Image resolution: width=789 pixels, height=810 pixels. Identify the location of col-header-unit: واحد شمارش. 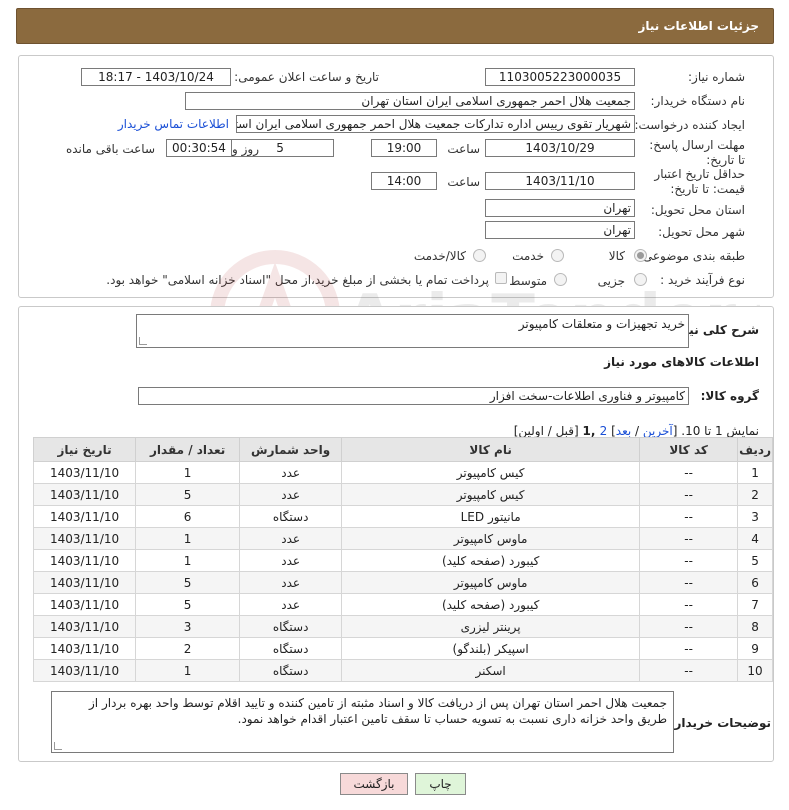
(291, 449).